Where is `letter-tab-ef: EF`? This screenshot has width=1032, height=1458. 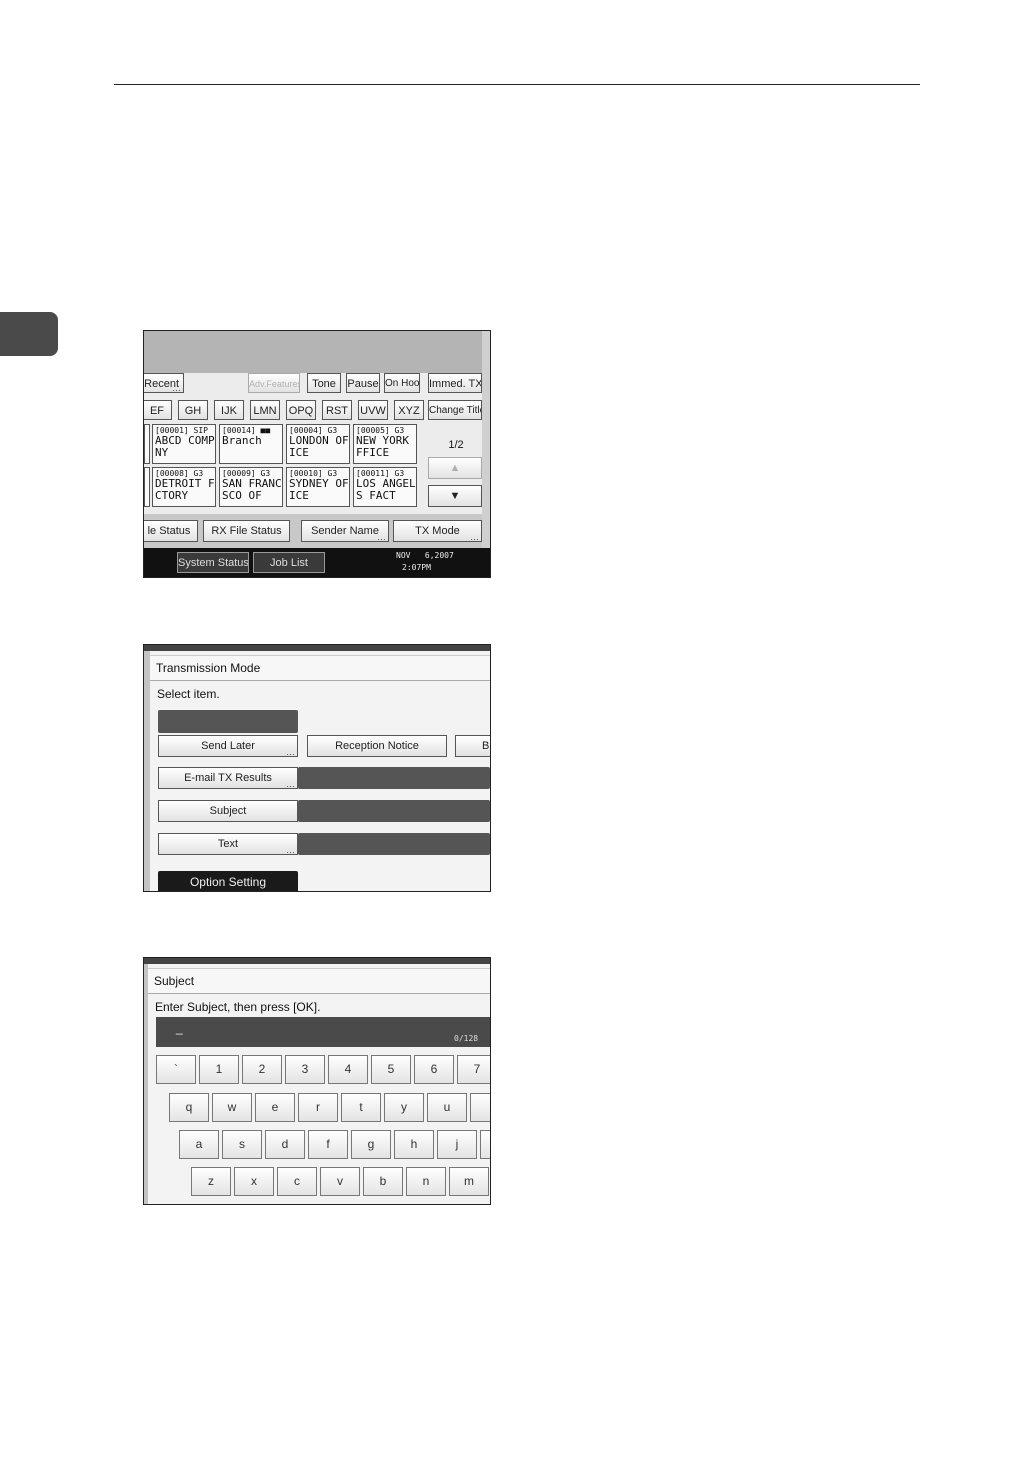 letter-tab-ef: EF is located at coordinates (158, 410).